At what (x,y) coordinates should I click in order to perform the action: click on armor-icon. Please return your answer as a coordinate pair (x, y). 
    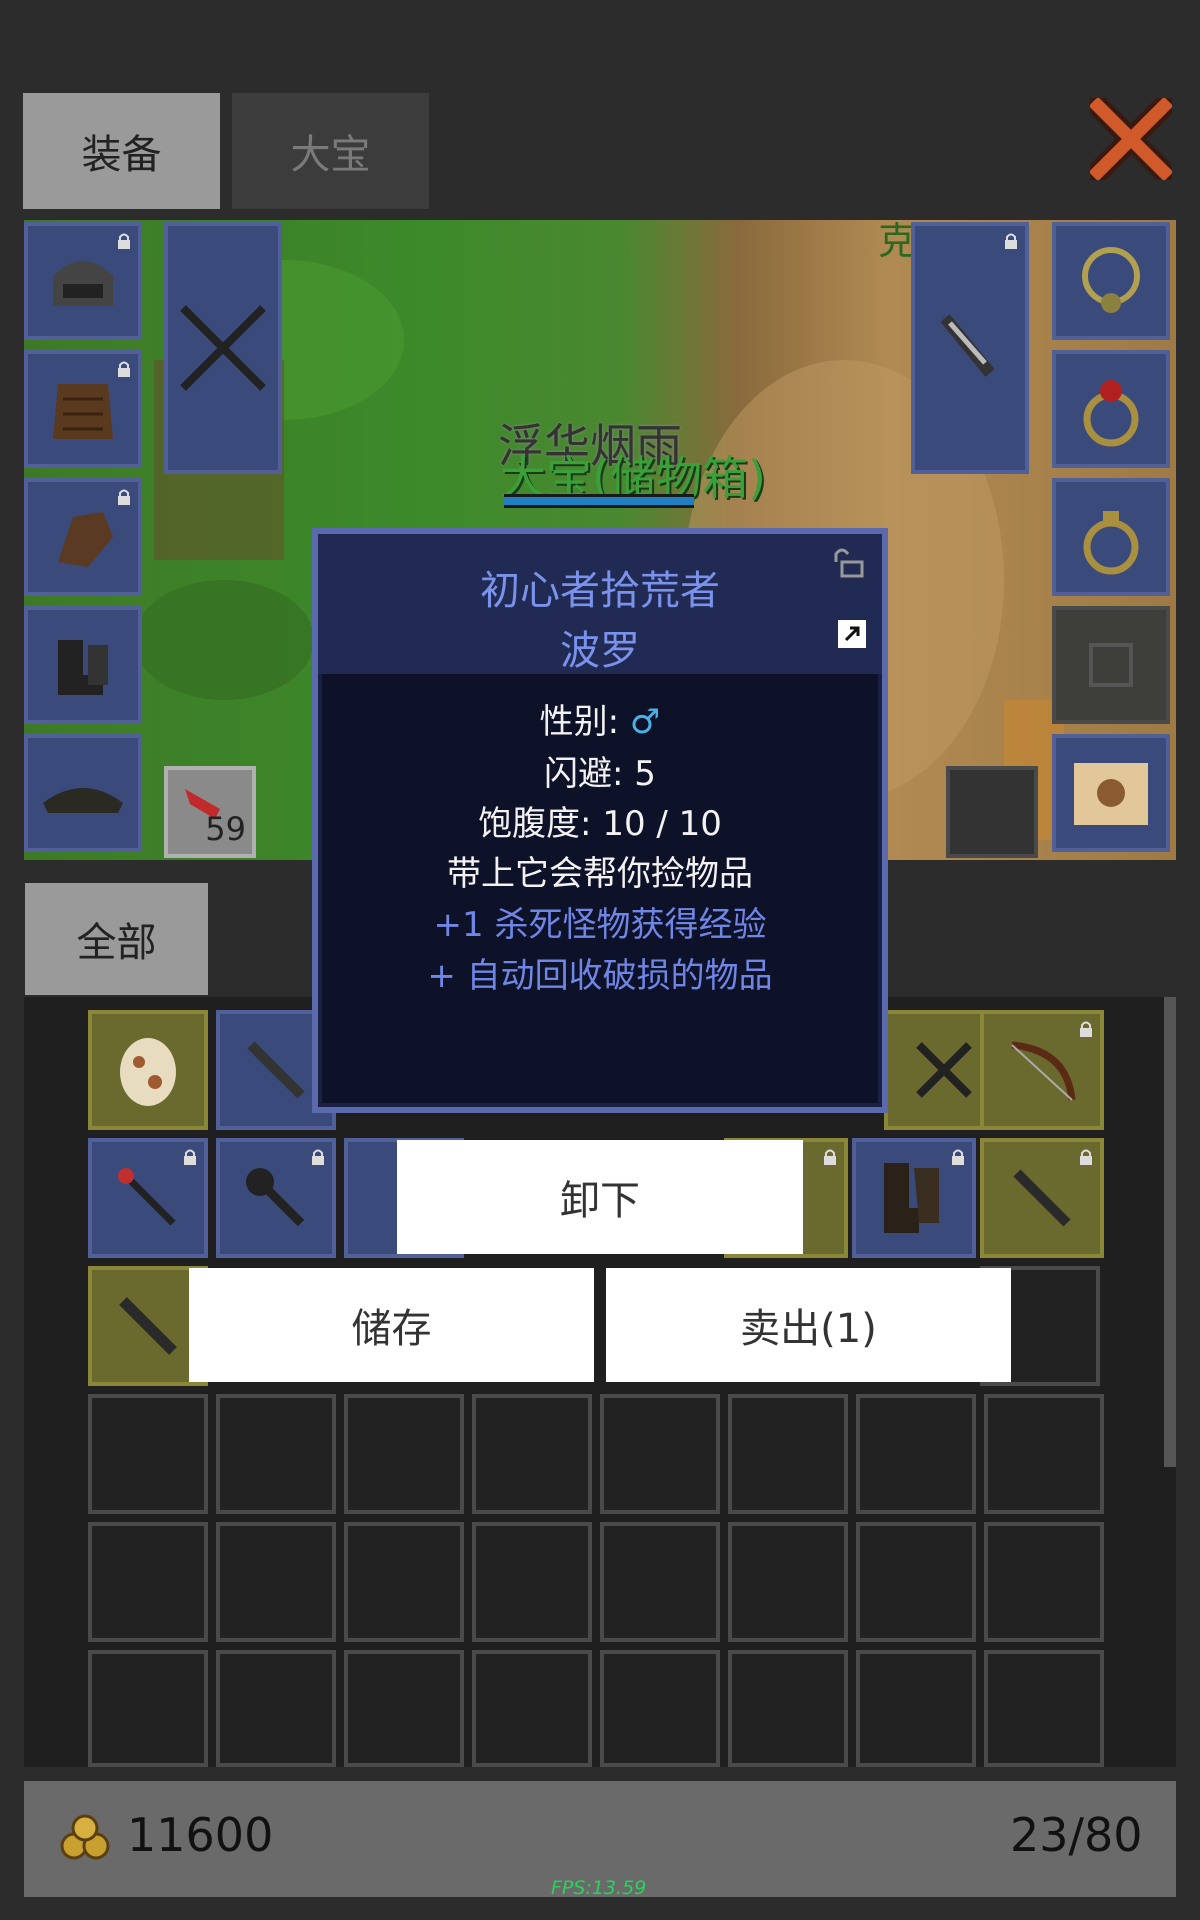
    Looking at the image, I should click on (83, 411).